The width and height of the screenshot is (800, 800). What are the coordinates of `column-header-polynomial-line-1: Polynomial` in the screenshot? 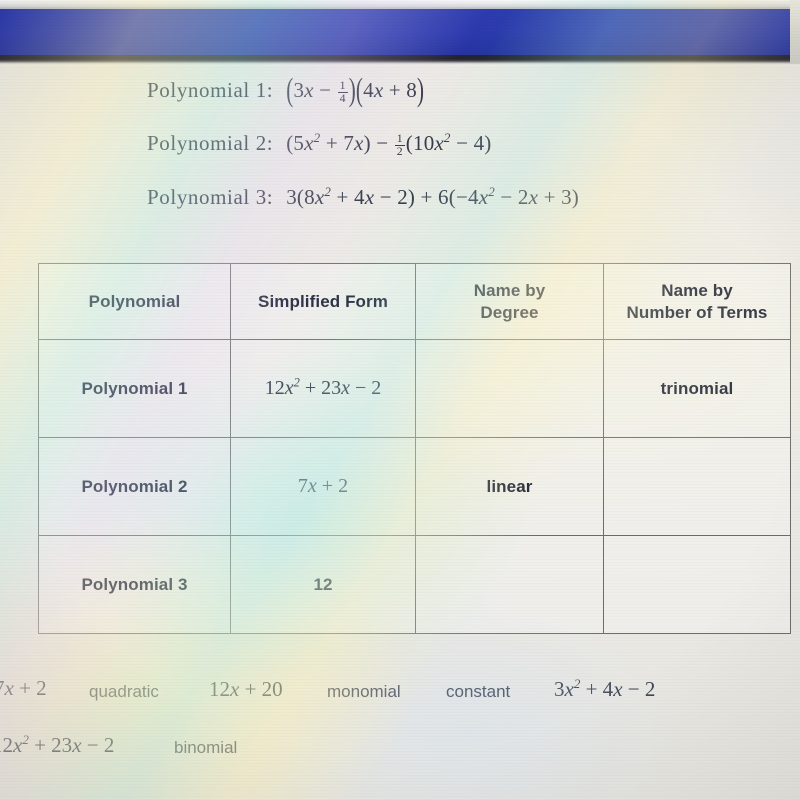 It's located at (134, 301).